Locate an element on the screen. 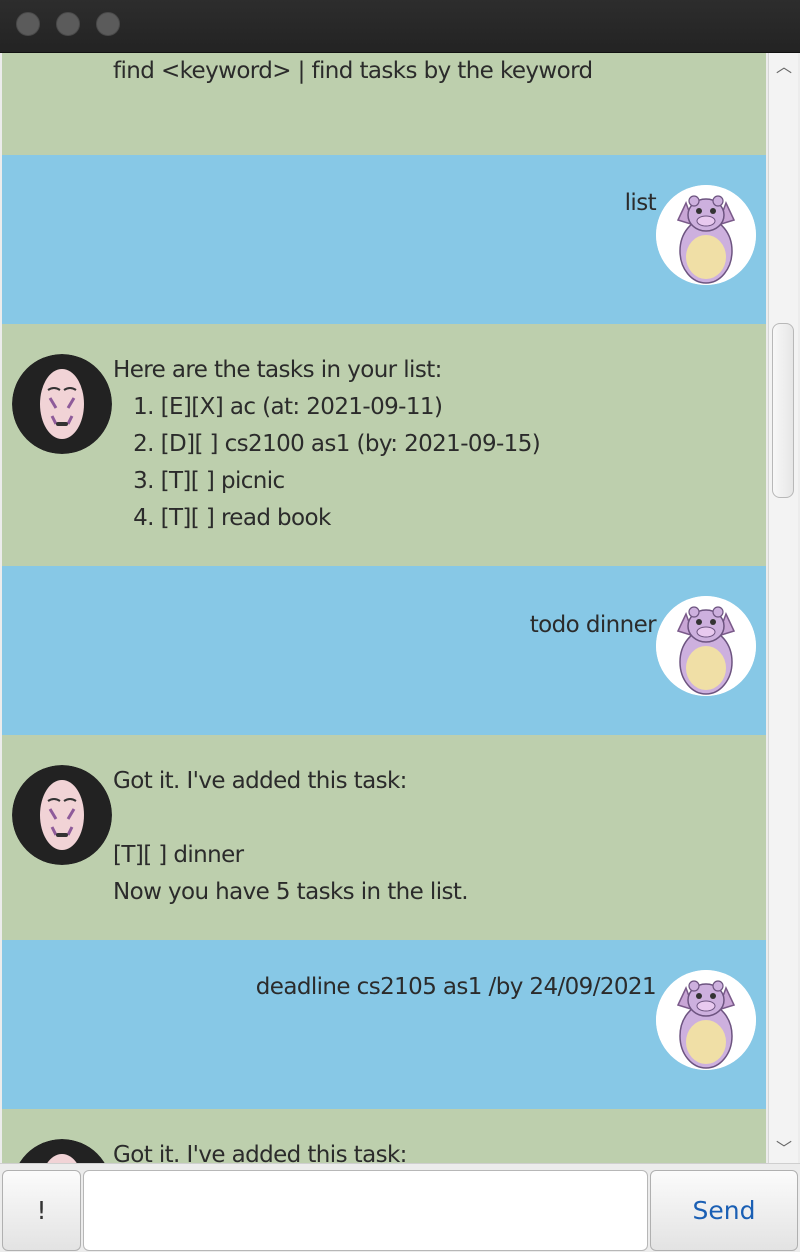 The height and width of the screenshot is (1252, 800). user-message: todo dinner is located at coordinates (384, 650).